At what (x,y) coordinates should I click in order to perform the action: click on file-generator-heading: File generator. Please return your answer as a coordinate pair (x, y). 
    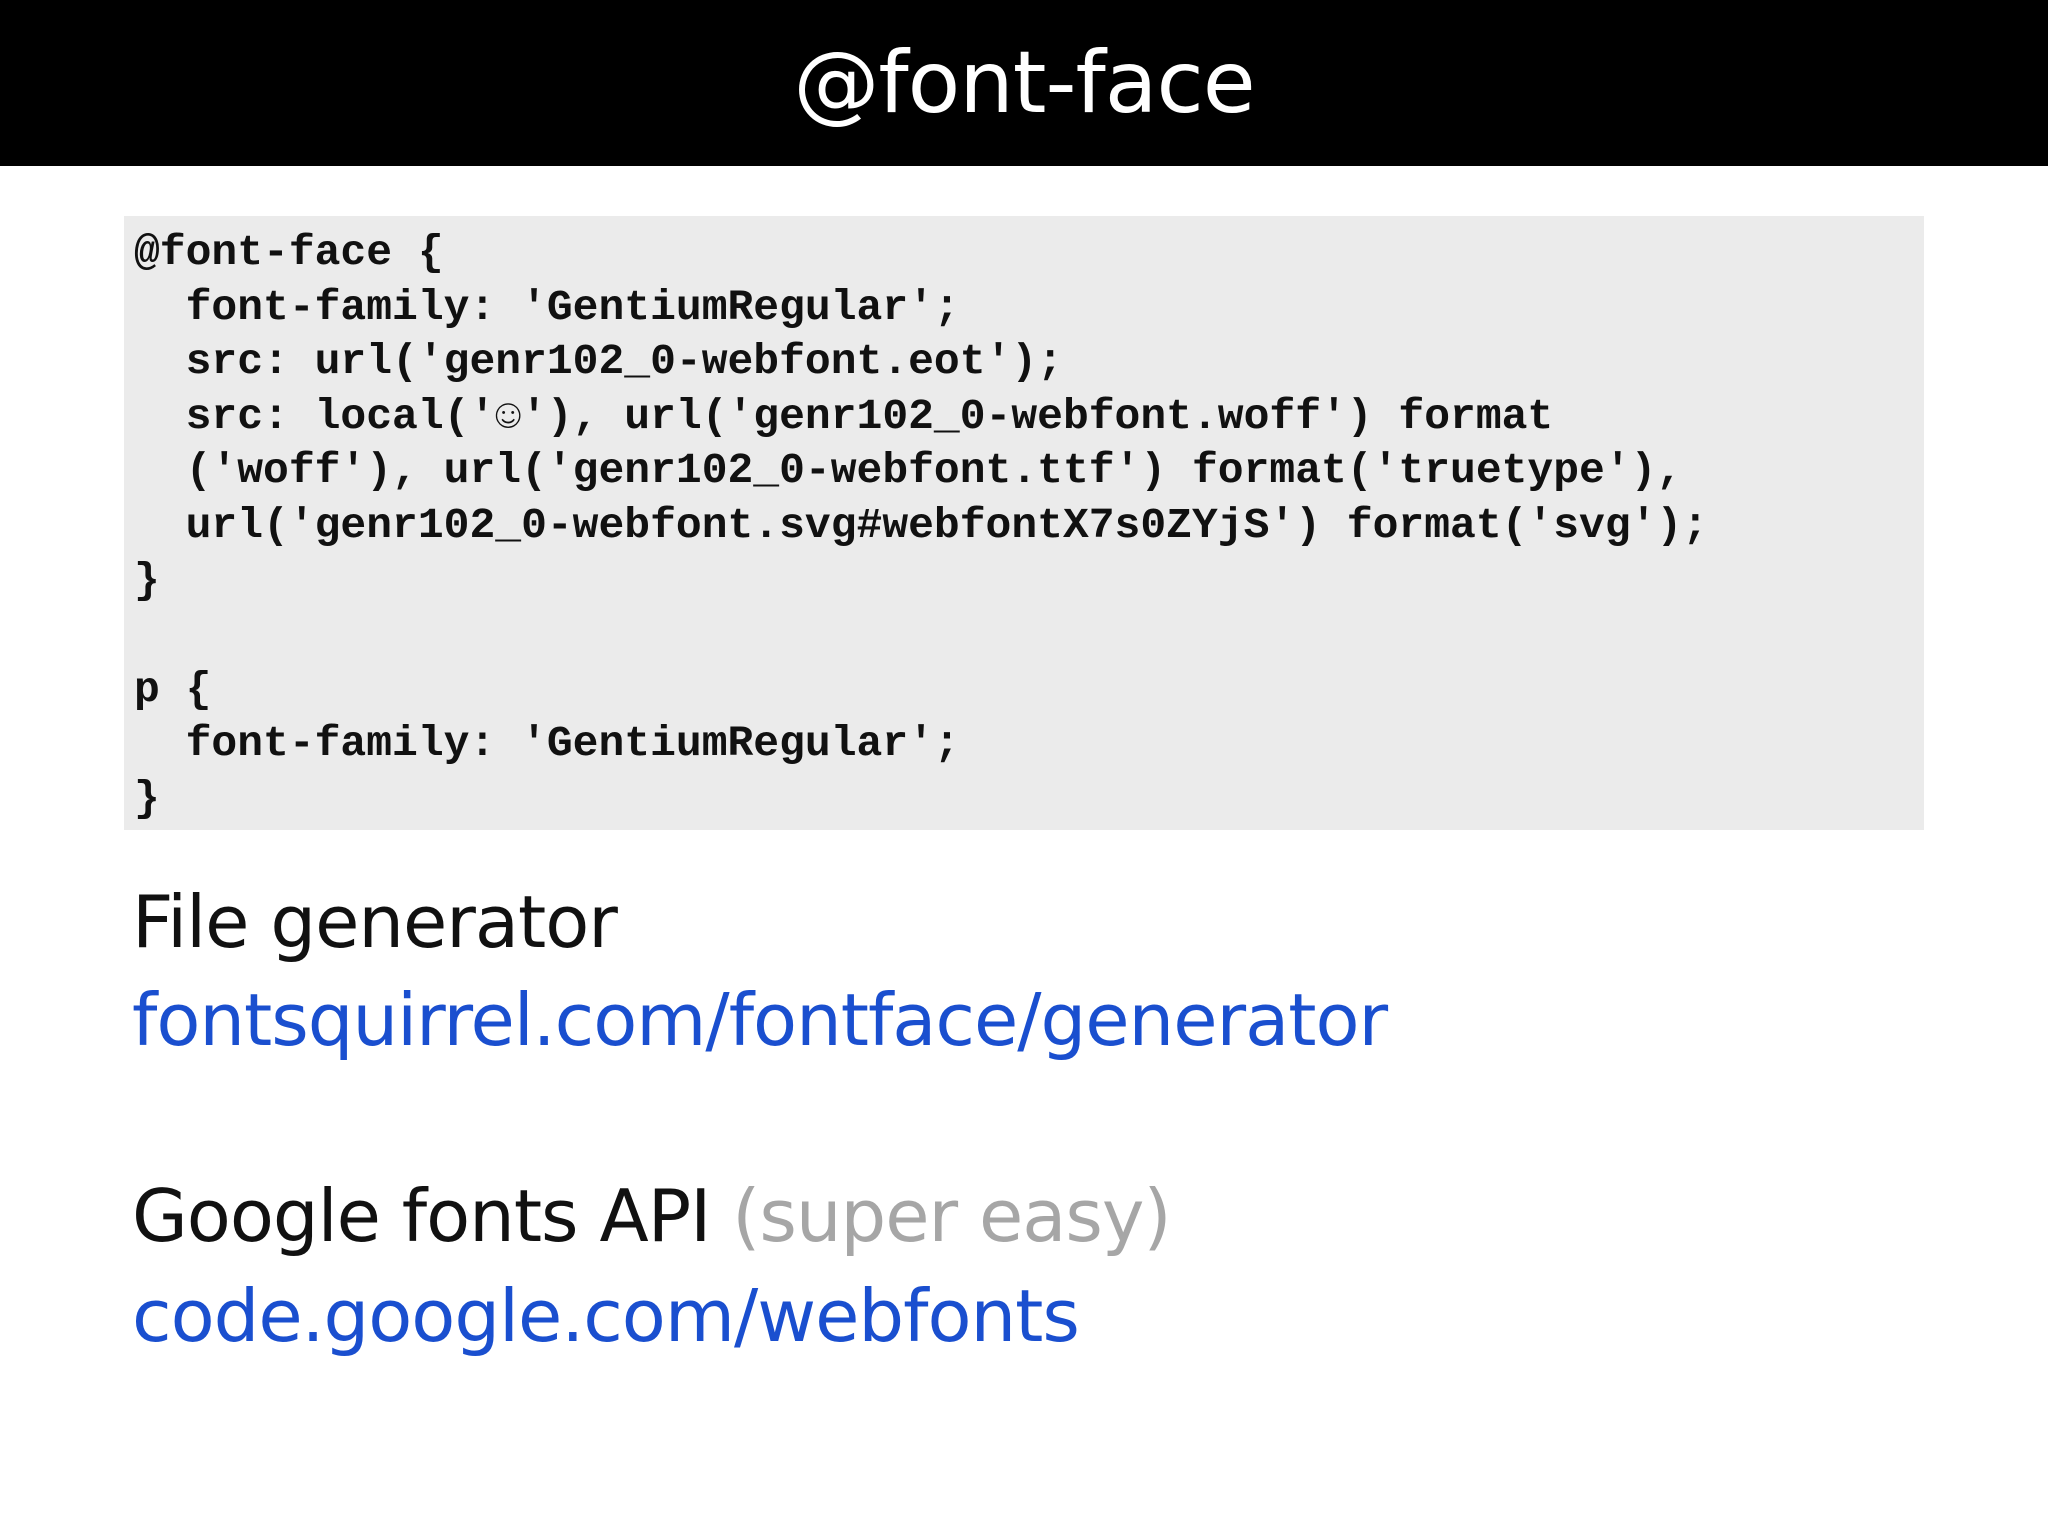
    Looking at the image, I should click on (375, 922).